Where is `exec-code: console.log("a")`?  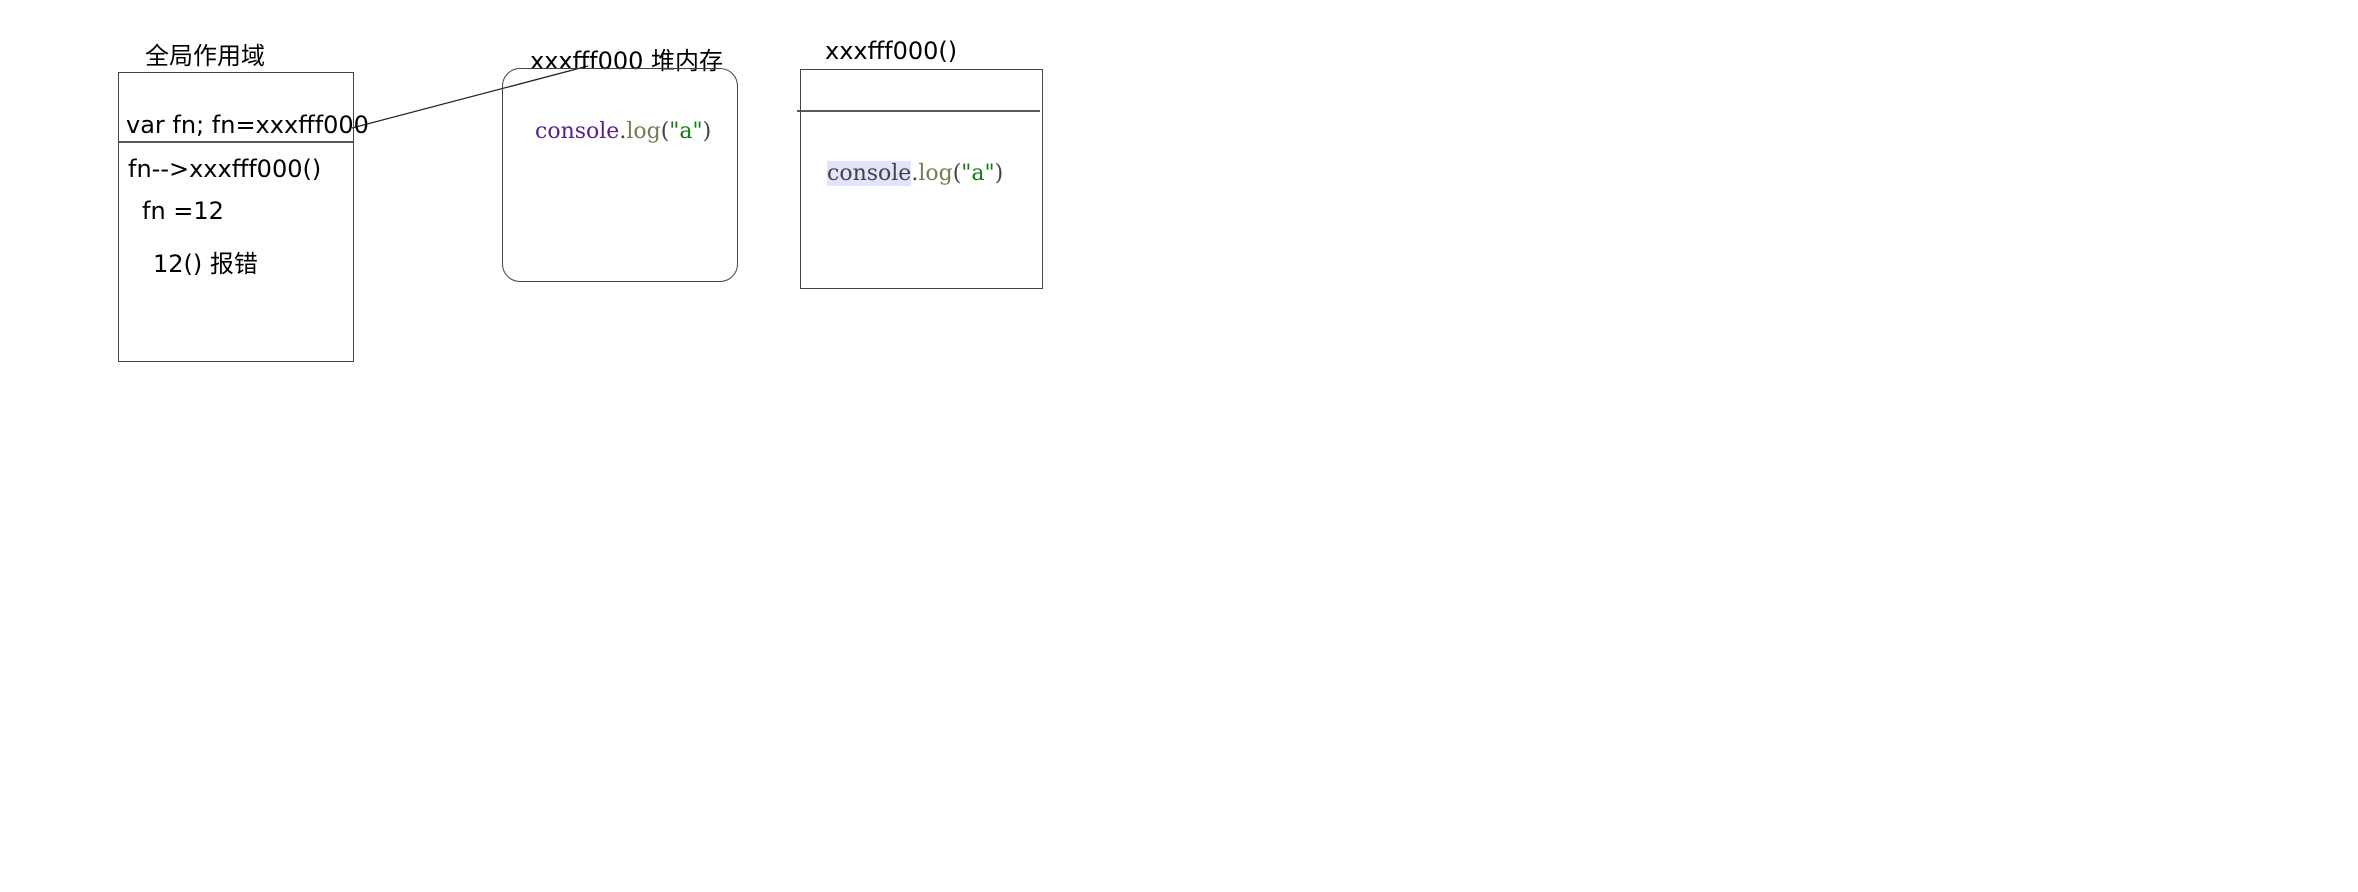
exec-code: console.log("a") is located at coordinates (915, 173).